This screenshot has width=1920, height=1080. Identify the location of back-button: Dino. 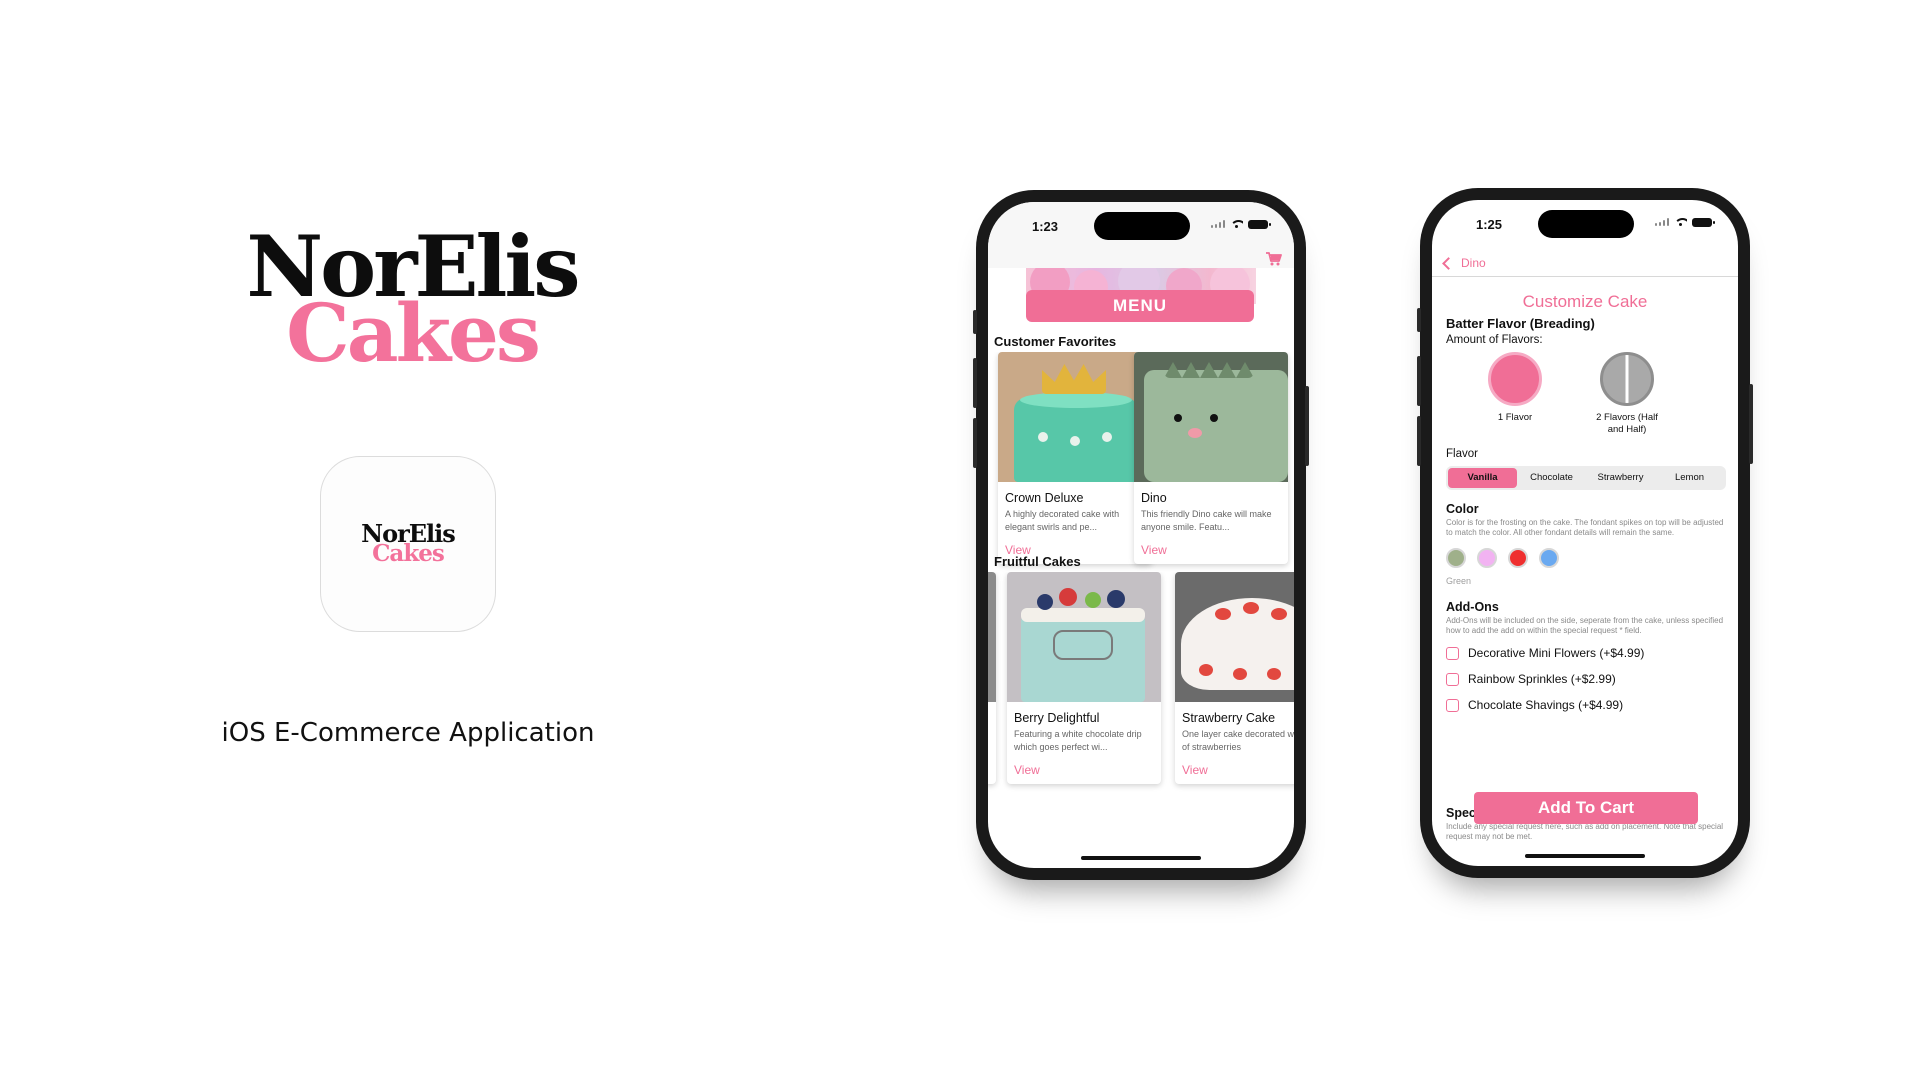
(1464, 263).